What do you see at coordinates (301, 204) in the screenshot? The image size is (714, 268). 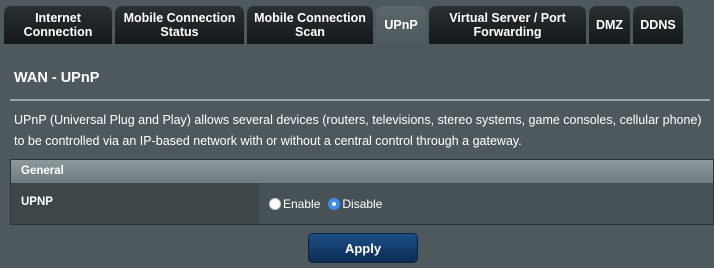 I see `enable-radio-label: Enable` at bounding box center [301, 204].